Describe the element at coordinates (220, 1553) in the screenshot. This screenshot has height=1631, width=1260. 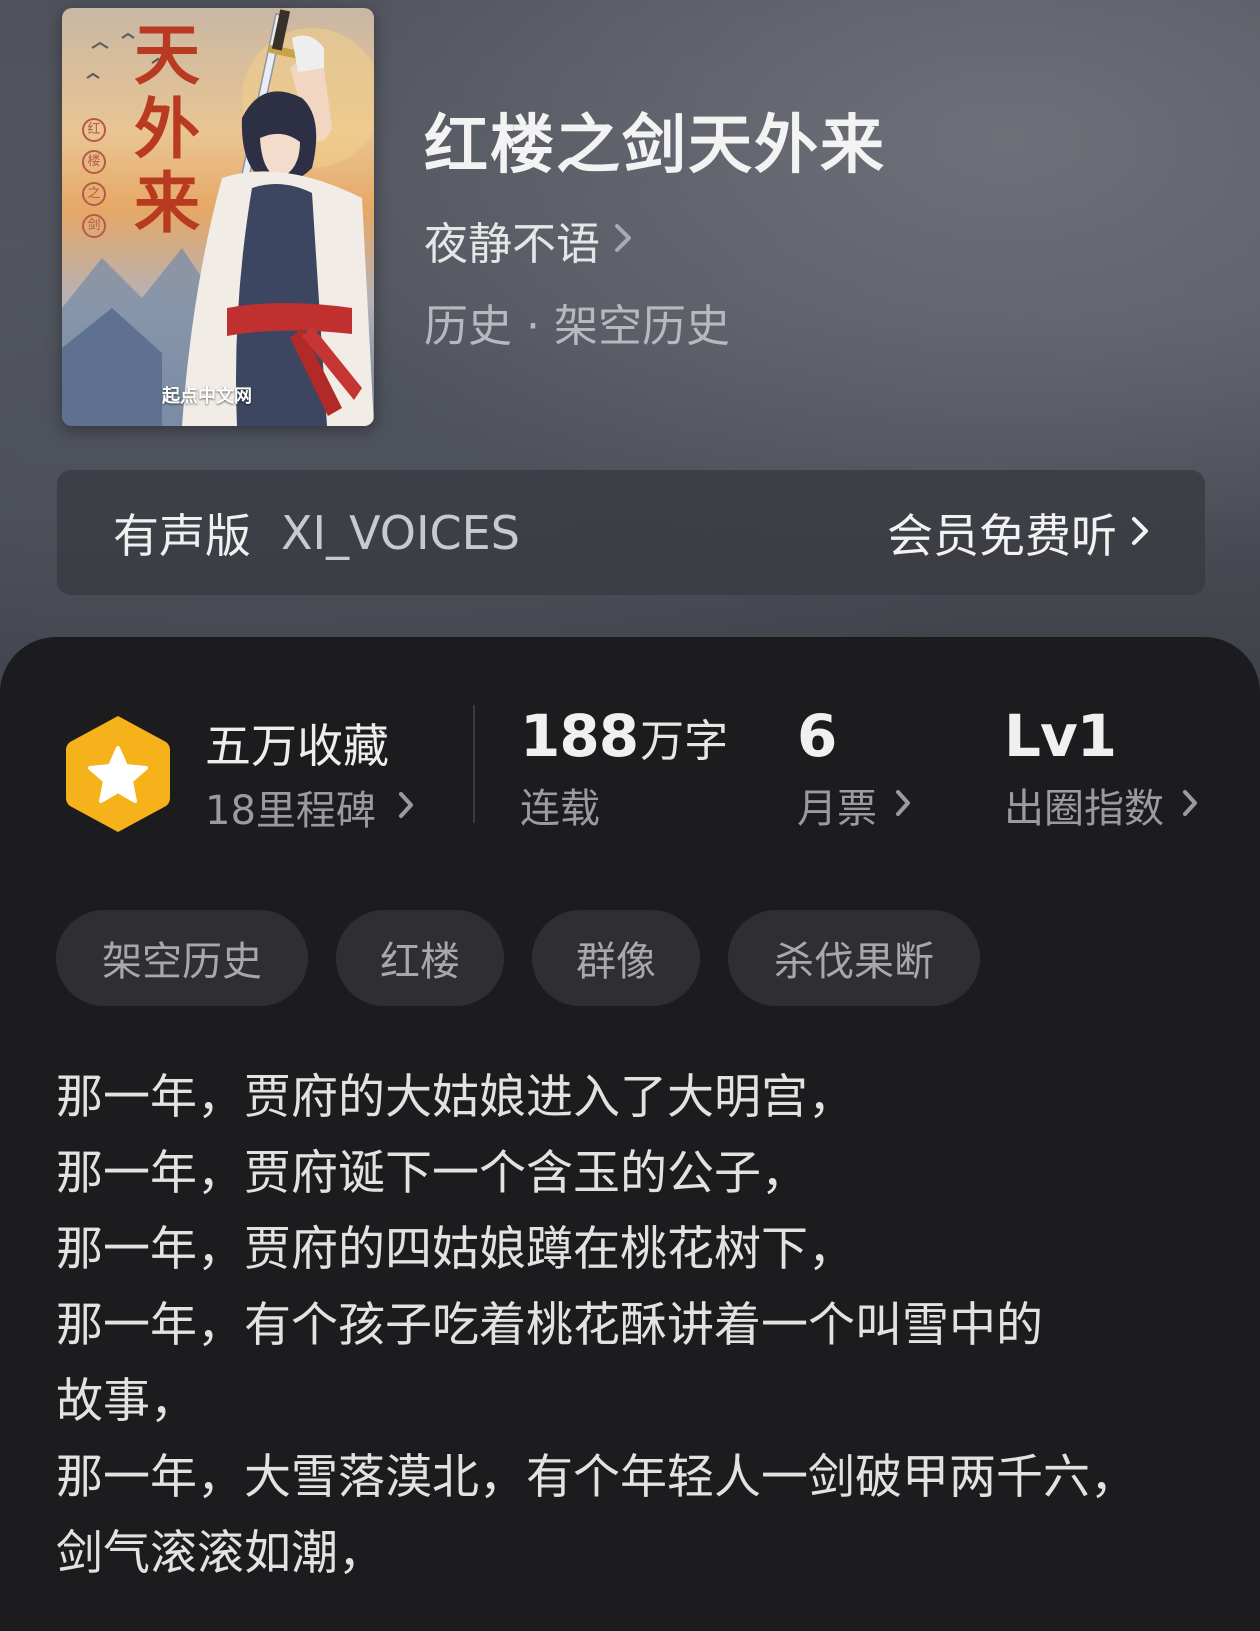
I see `synopsis-line: 剑气滚滚如潮，` at that location.